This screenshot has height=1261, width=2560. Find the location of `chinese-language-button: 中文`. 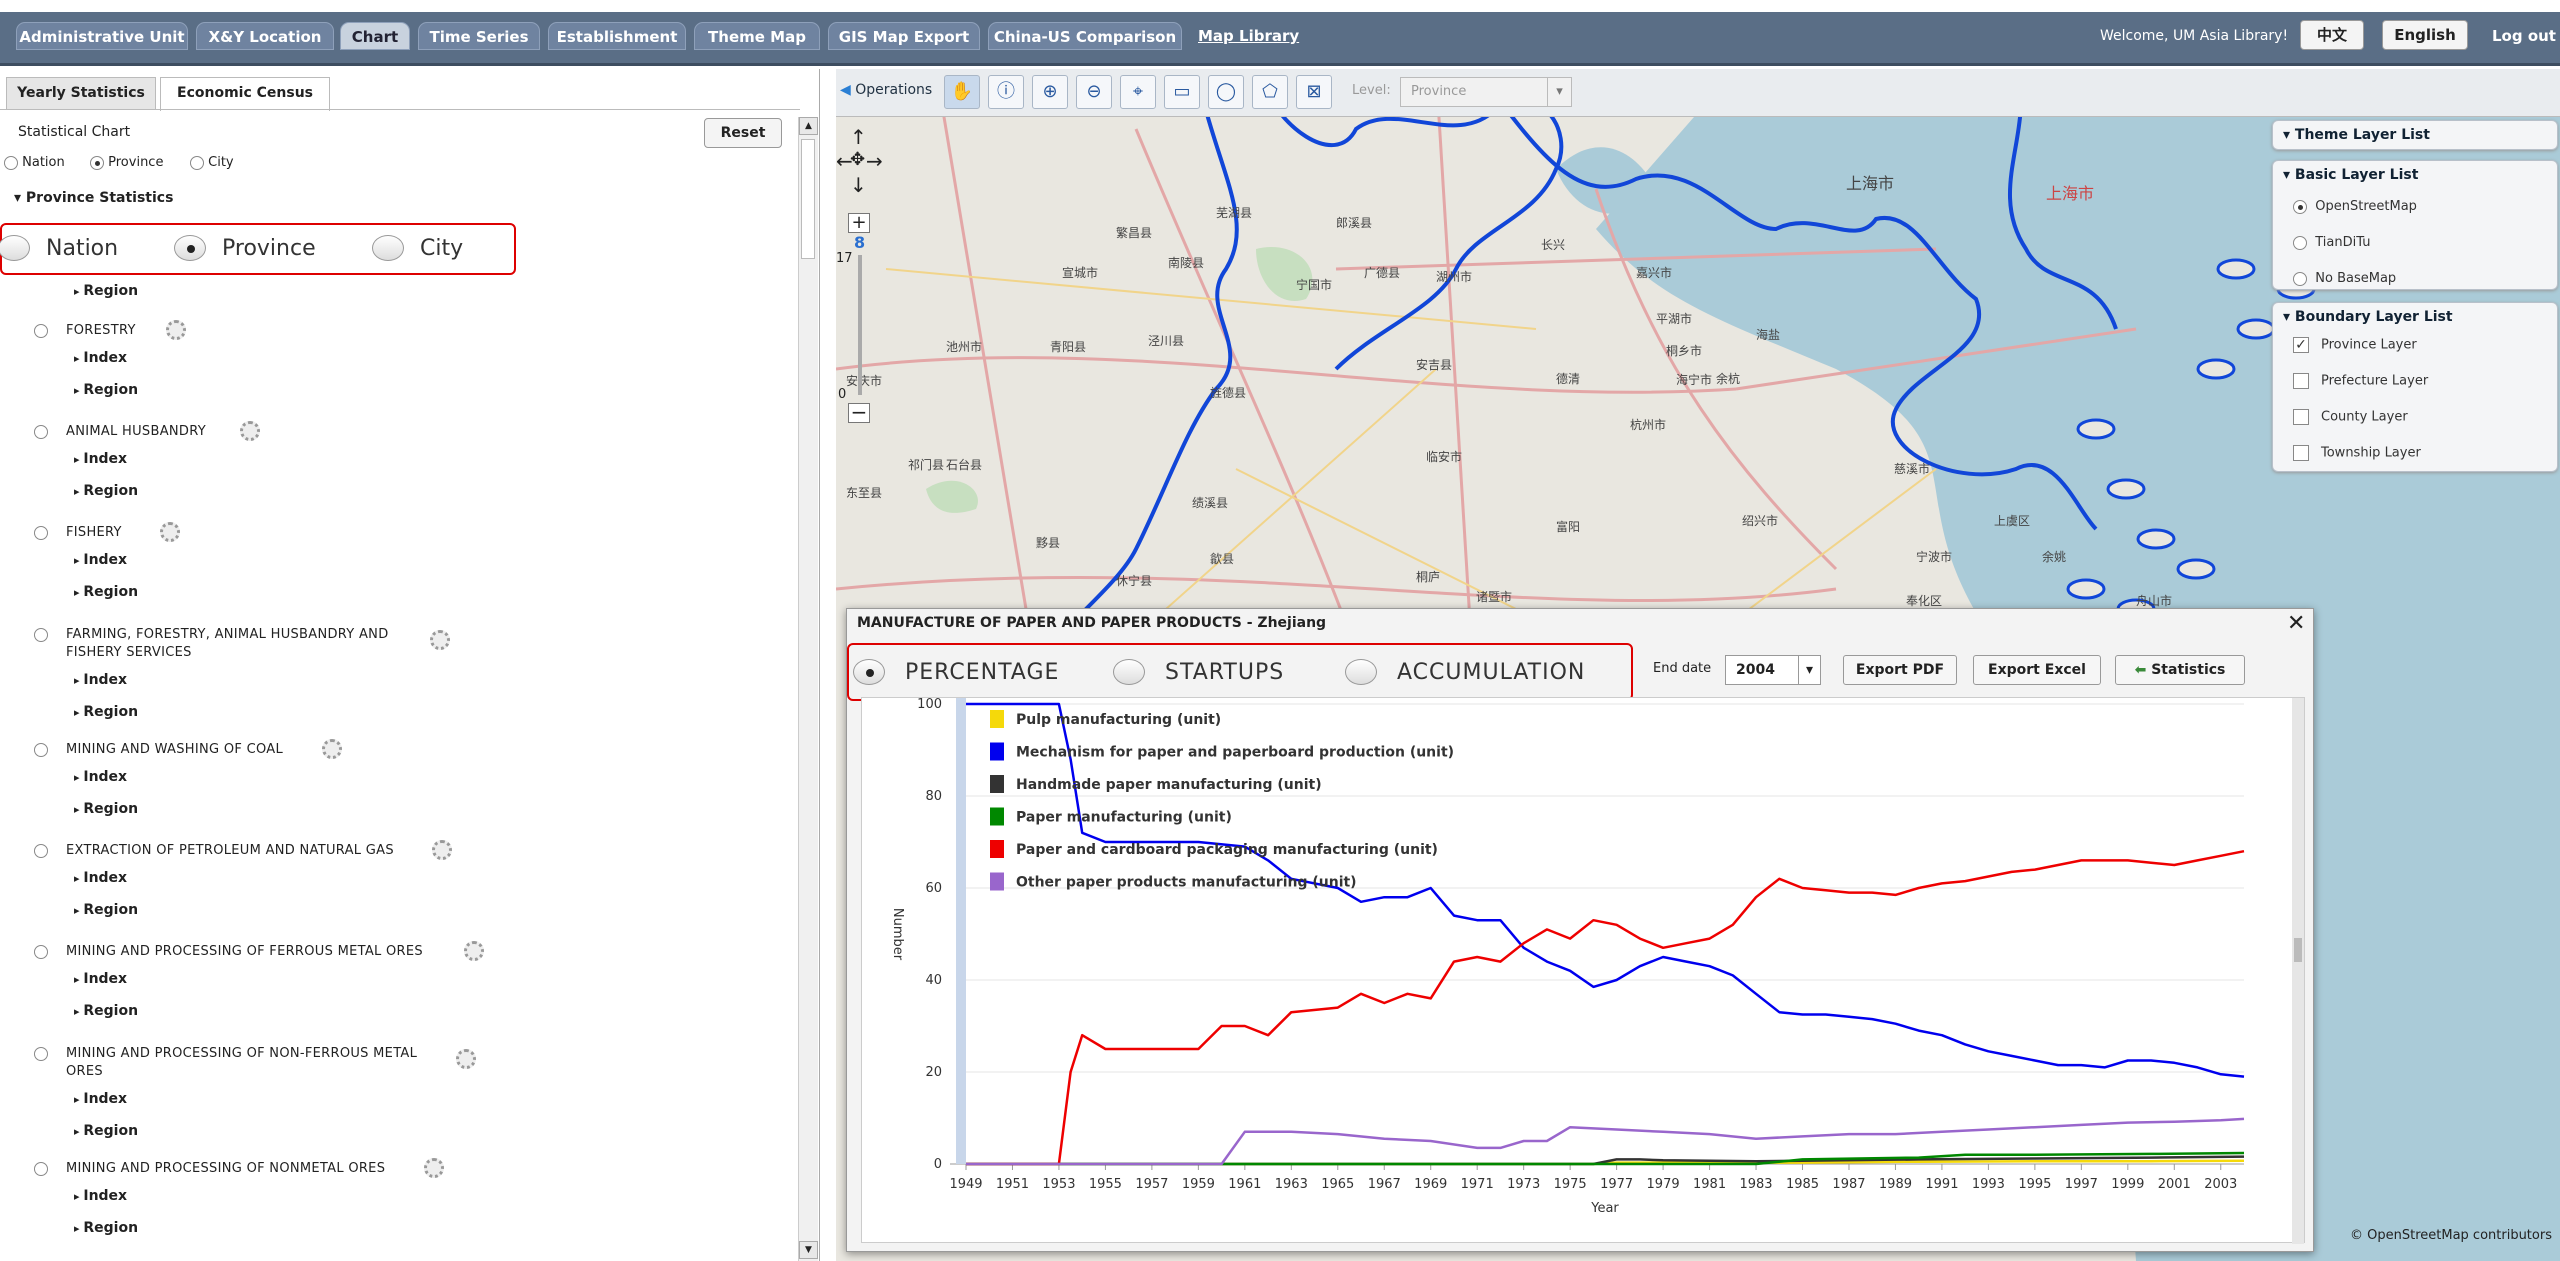

chinese-language-button: 中文 is located at coordinates (2332, 35).